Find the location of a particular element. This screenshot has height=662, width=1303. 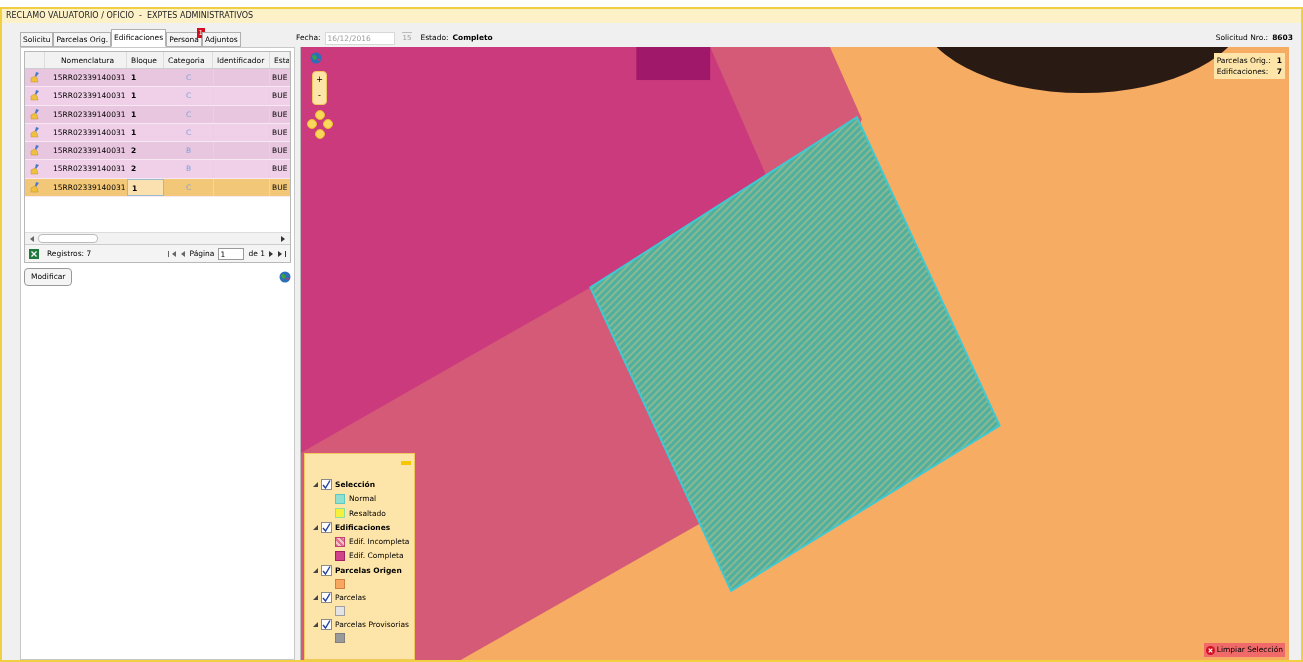

scroll-left-icon is located at coordinates (31, 238).